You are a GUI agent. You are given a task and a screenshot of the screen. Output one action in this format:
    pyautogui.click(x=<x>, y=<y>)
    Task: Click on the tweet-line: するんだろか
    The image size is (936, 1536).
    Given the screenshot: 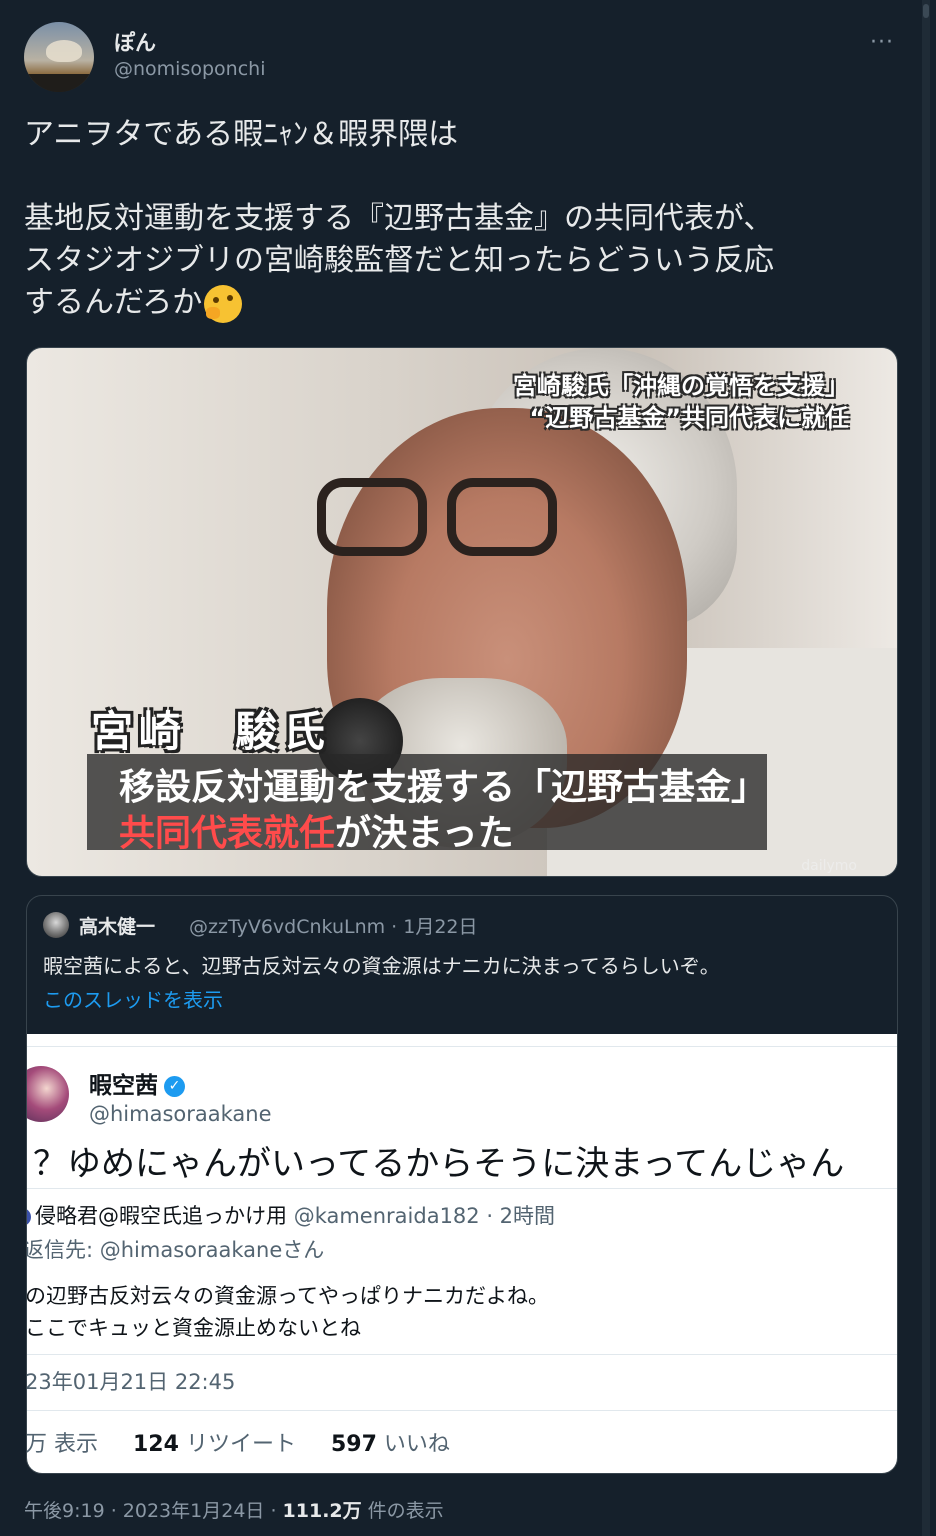 What is the action you would take?
    pyautogui.click(x=459, y=303)
    